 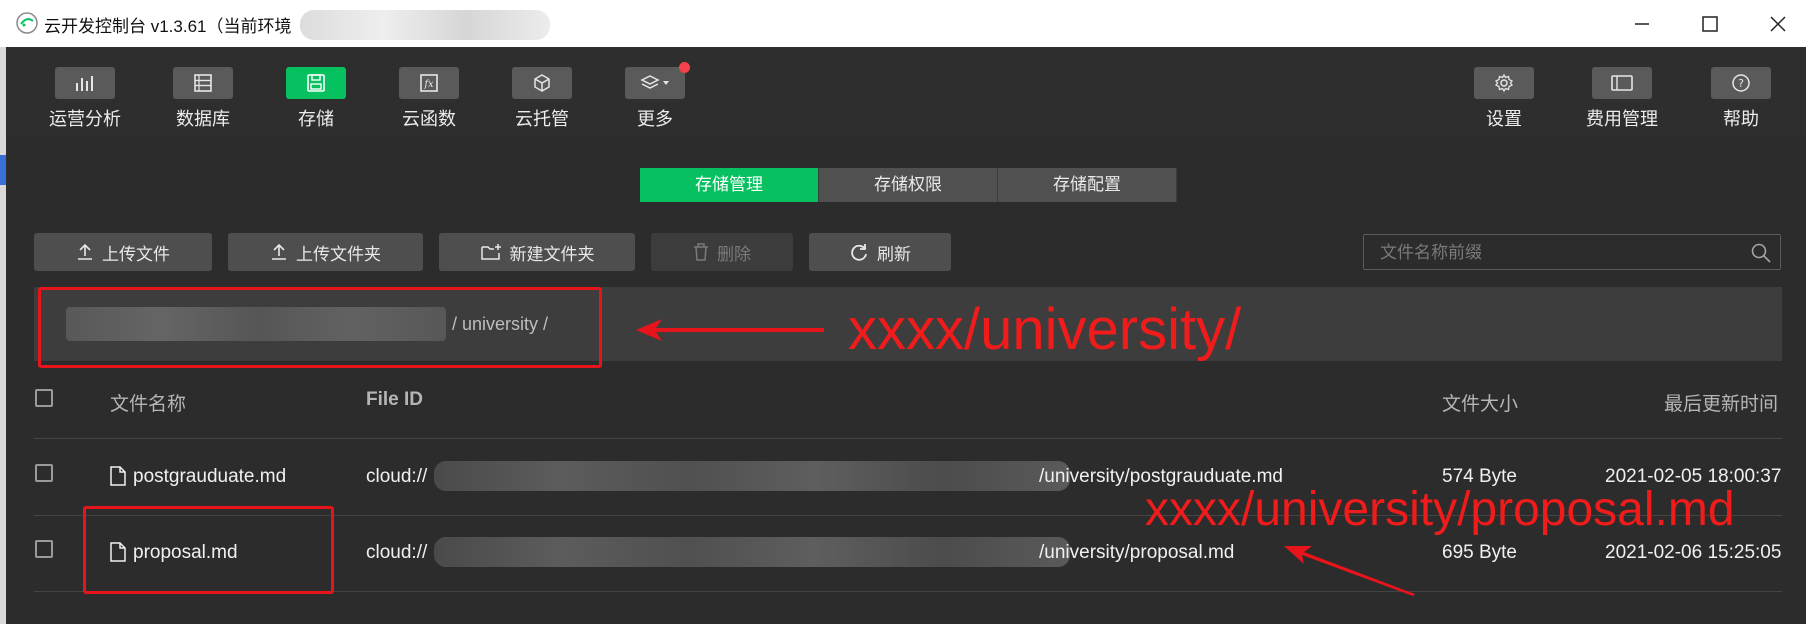 I want to click on minimize-icon, so click(x=1642, y=24).